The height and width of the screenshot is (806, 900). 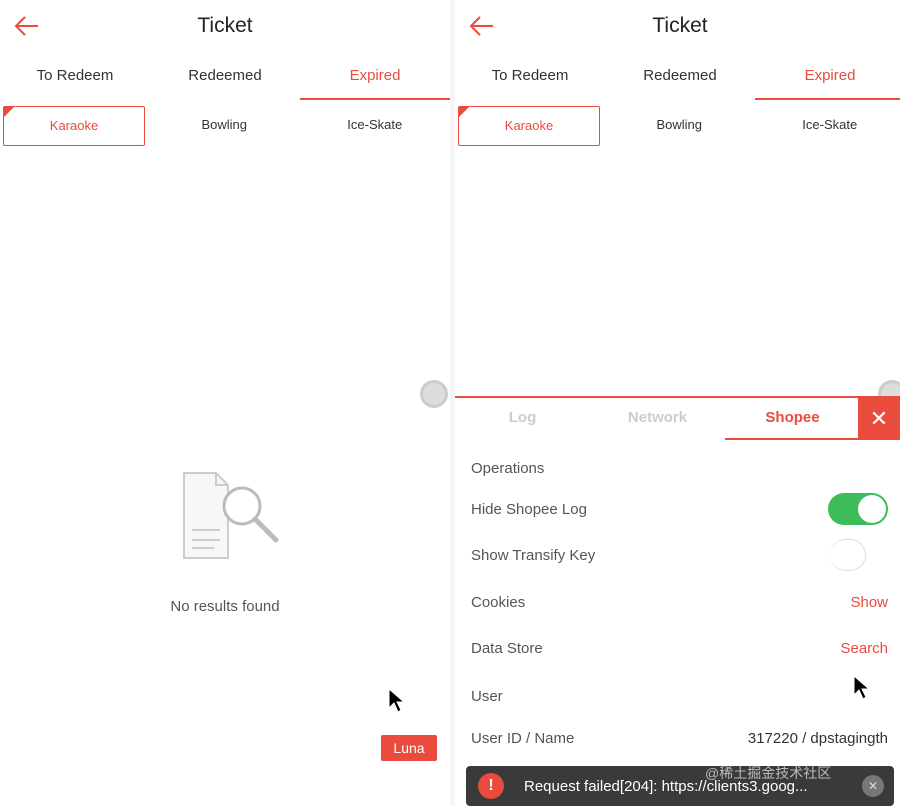 I want to click on hide-log-toggle, so click(x=858, y=509).